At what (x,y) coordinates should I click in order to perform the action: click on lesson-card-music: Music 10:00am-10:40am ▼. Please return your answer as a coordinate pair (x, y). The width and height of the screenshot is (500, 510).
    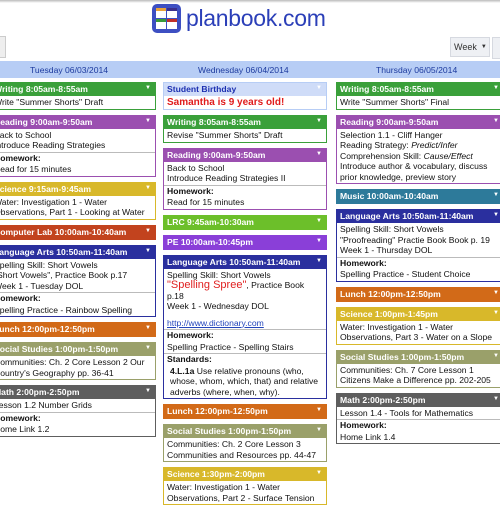
    Looking at the image, I should click on (418, 196).